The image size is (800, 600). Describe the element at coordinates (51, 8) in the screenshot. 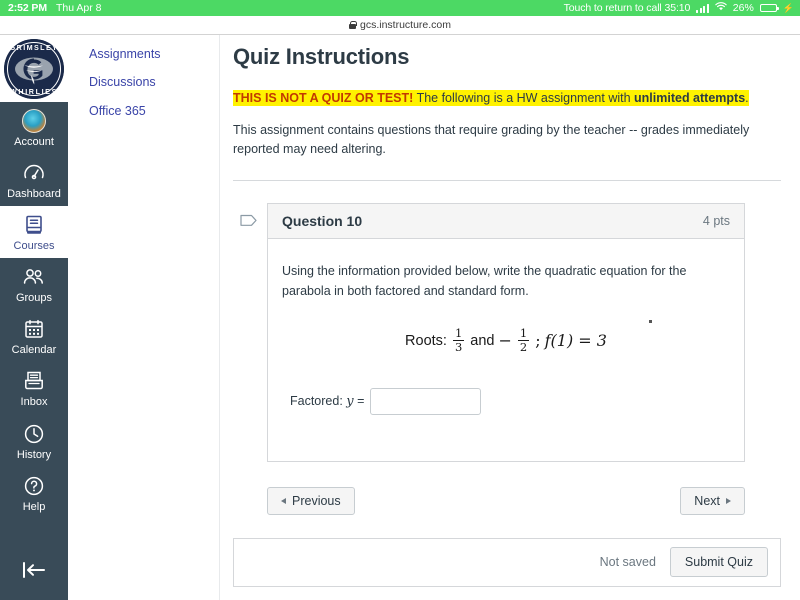

I see `status-bar-left: 2:52 PM Thu Apr 8` at that location.